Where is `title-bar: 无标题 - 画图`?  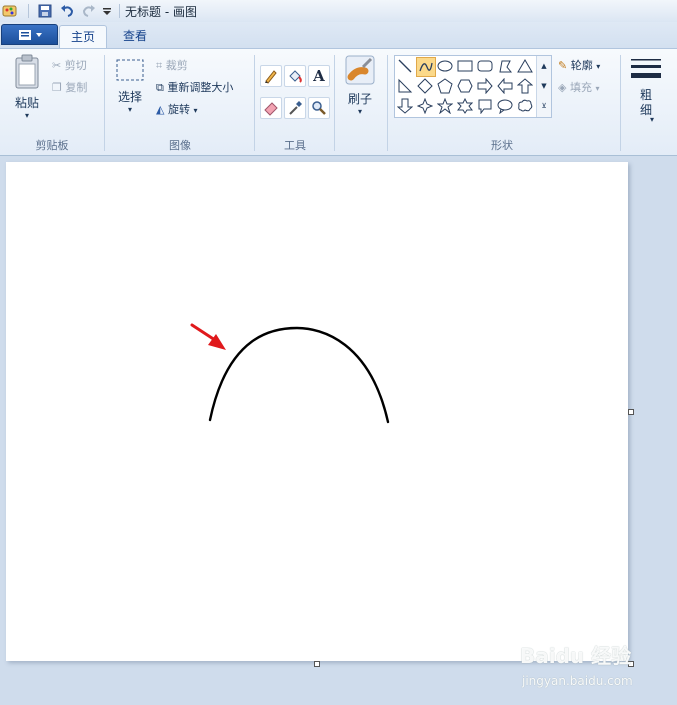
title-bar: 无标题 - 画图 is located at coordinates (338, 11).